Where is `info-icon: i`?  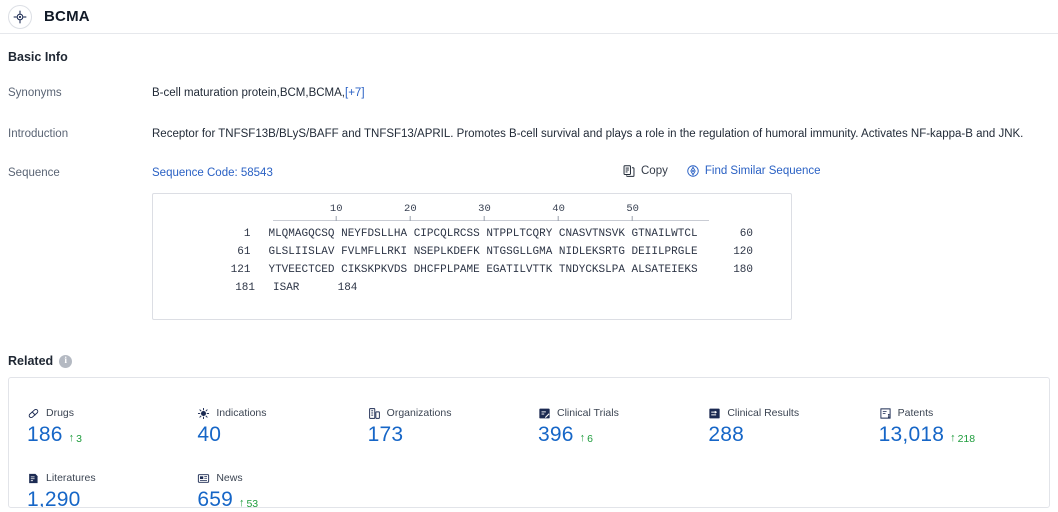
info-icon: i is located at coordinates (66, 361).